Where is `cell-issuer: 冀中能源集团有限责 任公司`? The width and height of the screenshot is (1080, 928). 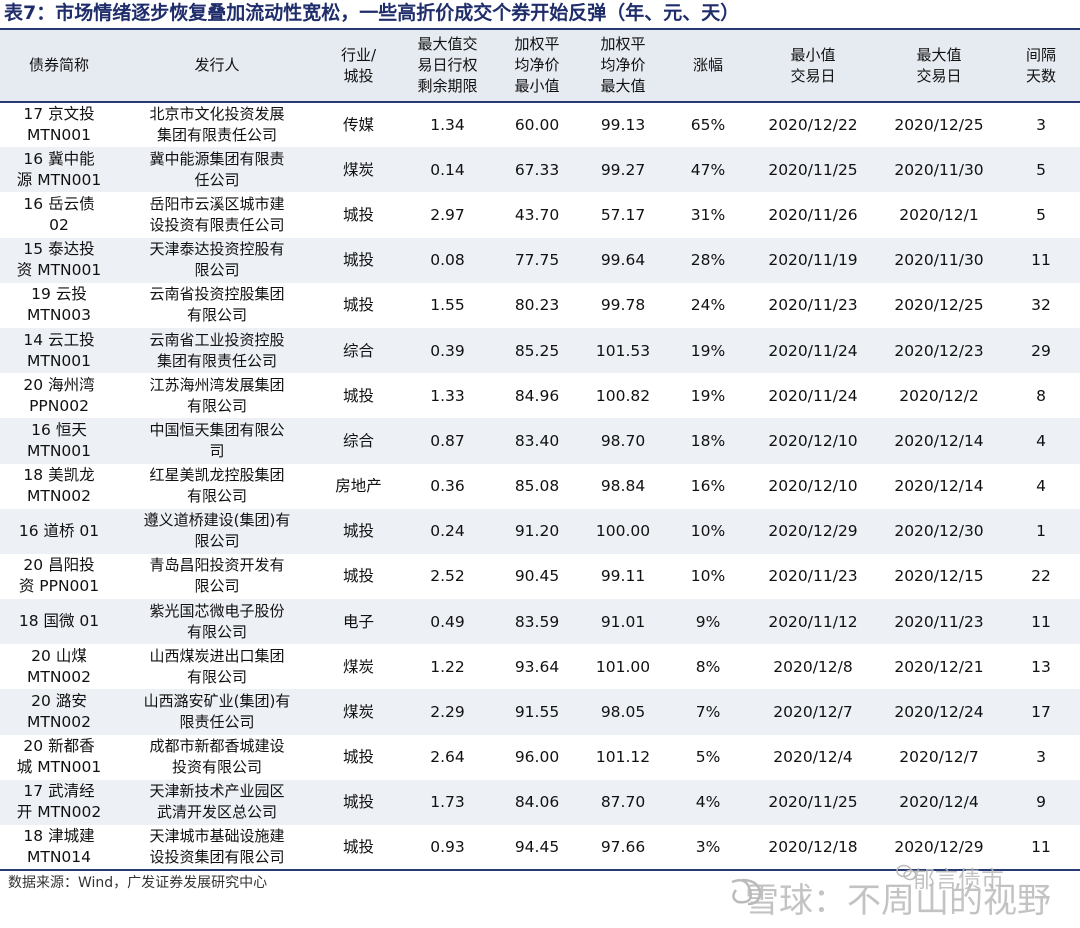
cell-issuer: 冀中能源集团有限责 任公司 is located at coordinates (217, 169).